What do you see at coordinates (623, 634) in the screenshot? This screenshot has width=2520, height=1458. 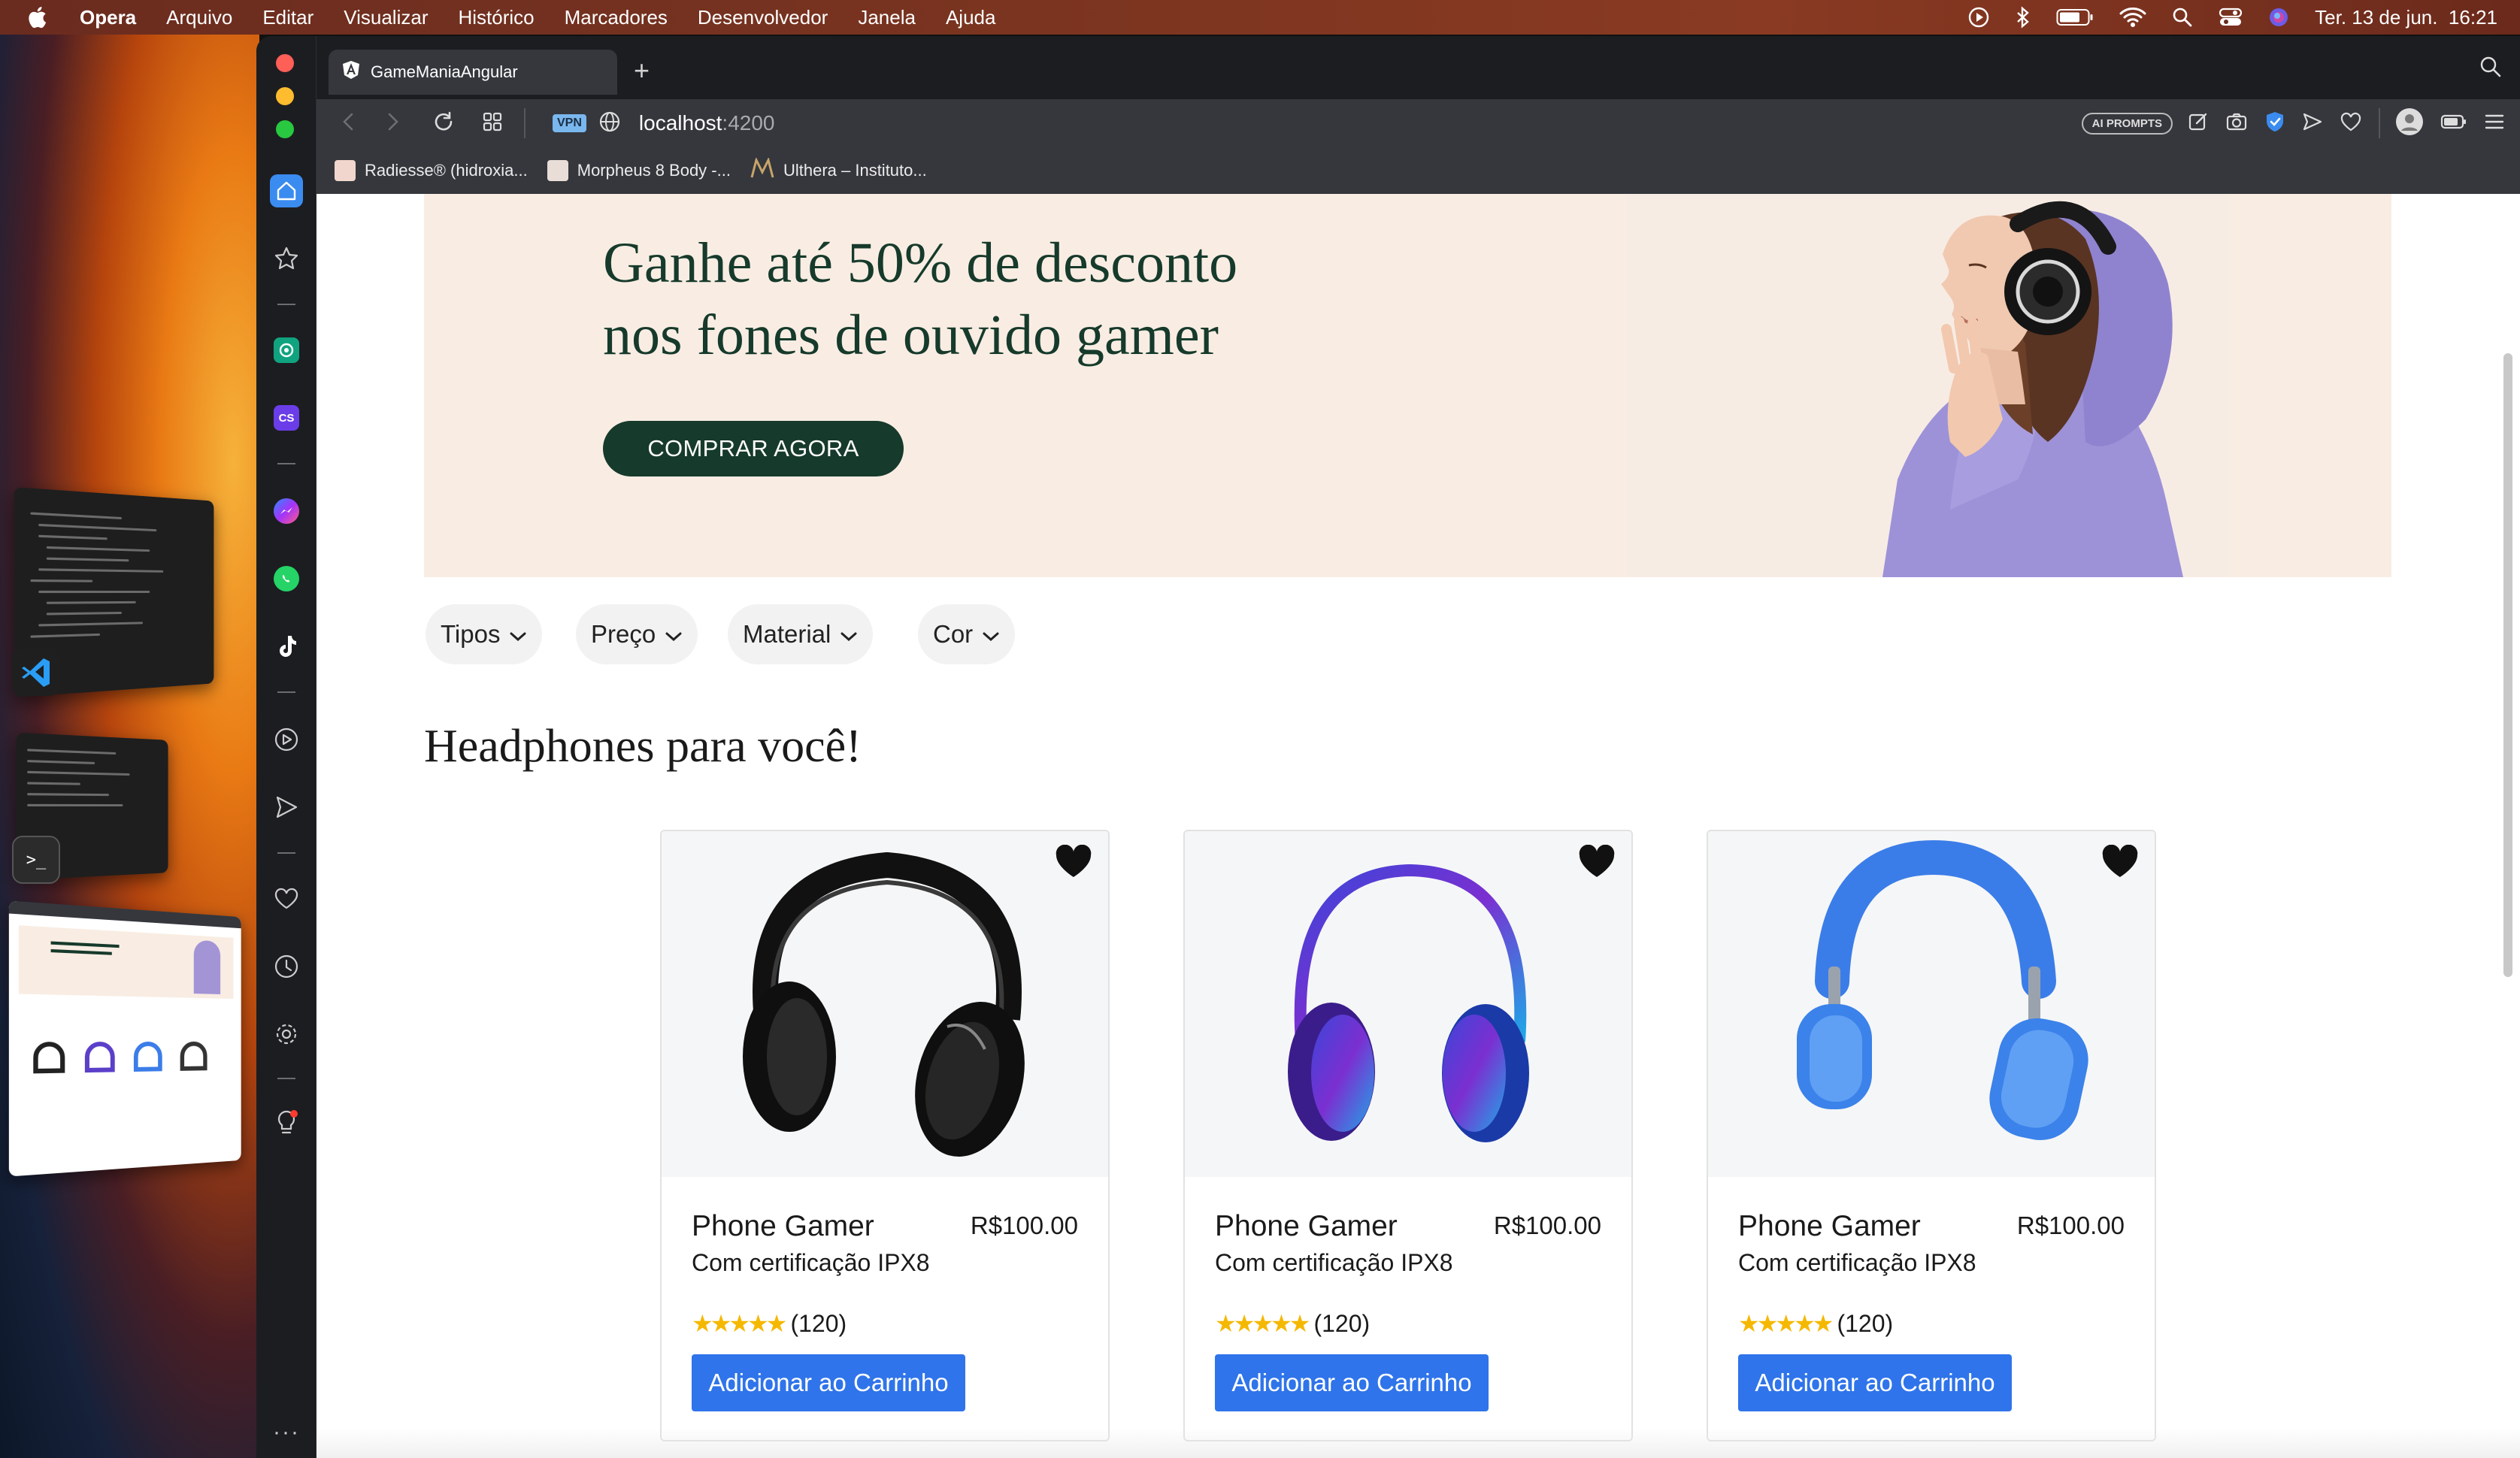 I see `filter-label: Preço` at bounding box center [623, 634].